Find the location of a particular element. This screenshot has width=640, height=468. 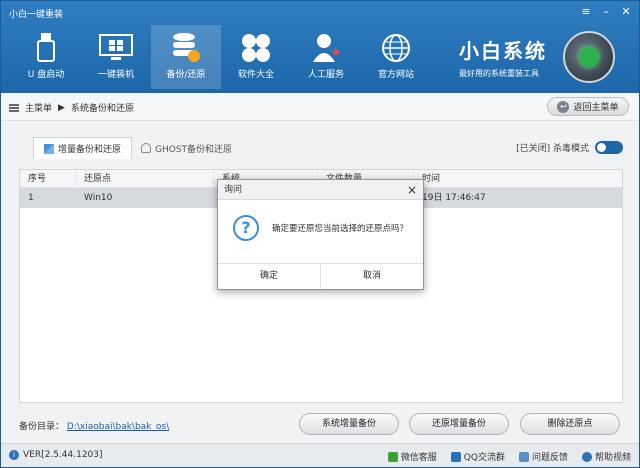

dialog-body: ? 确定要还原您当前选择的还原点吗？ is located at coordinates (320, 231).